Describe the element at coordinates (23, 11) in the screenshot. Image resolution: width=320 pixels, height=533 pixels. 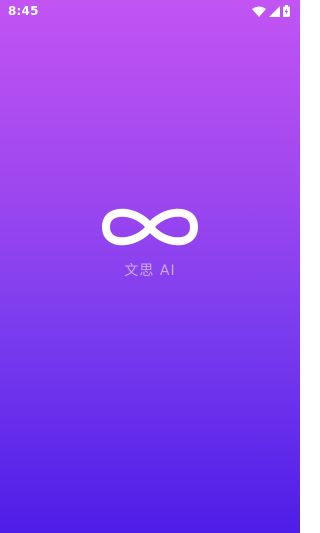
I see `status-time: 8:45` at that location.